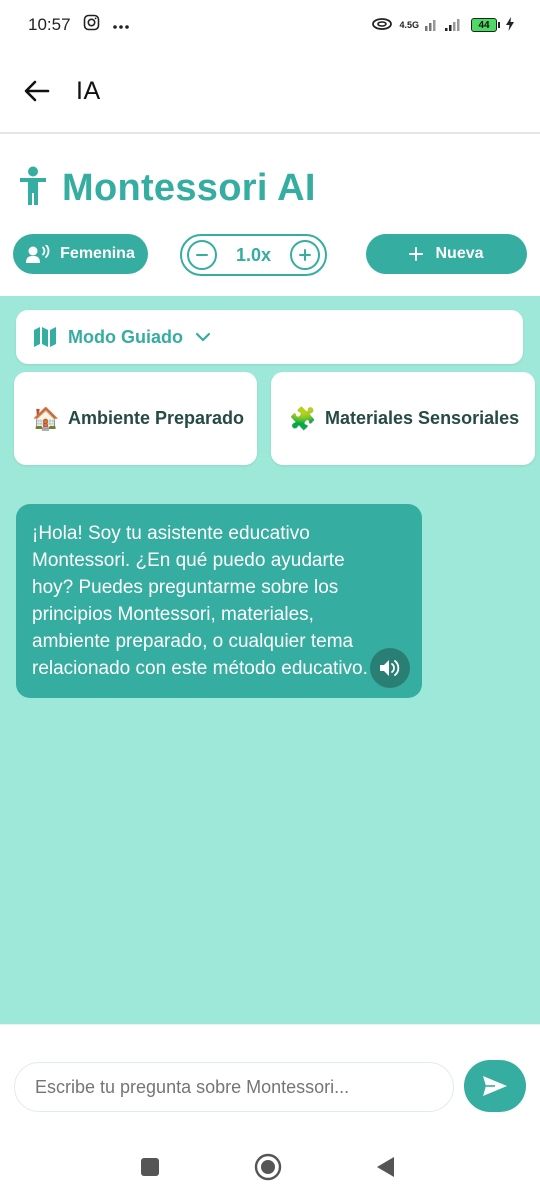 The width and height of the screenshot is (540, 1200). What do you see at coordinates (38, 254) in the screenshot?
I see `voice-icon` at bounding box center [38, 254].